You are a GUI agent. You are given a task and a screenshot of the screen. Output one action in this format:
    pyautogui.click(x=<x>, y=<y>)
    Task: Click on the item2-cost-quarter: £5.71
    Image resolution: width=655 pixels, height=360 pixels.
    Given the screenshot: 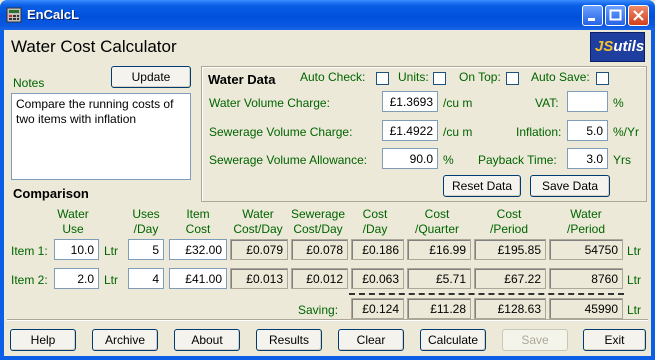 What is the action you would take?
    pyautogui.click(x=439, y=278)
    